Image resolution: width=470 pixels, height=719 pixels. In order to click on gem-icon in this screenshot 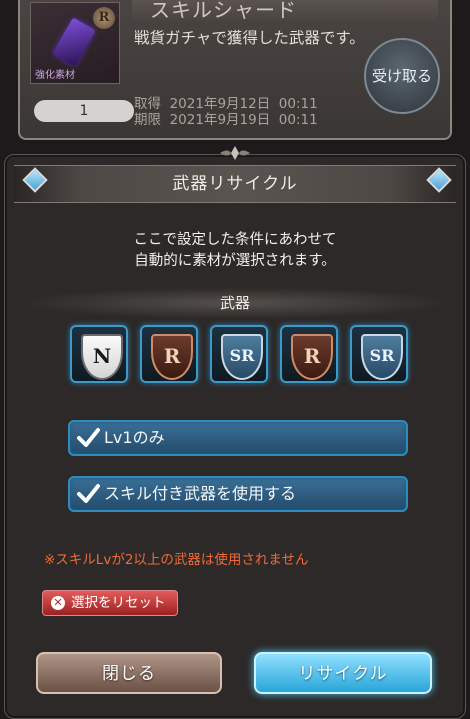, I will do `click(74, 42)`.